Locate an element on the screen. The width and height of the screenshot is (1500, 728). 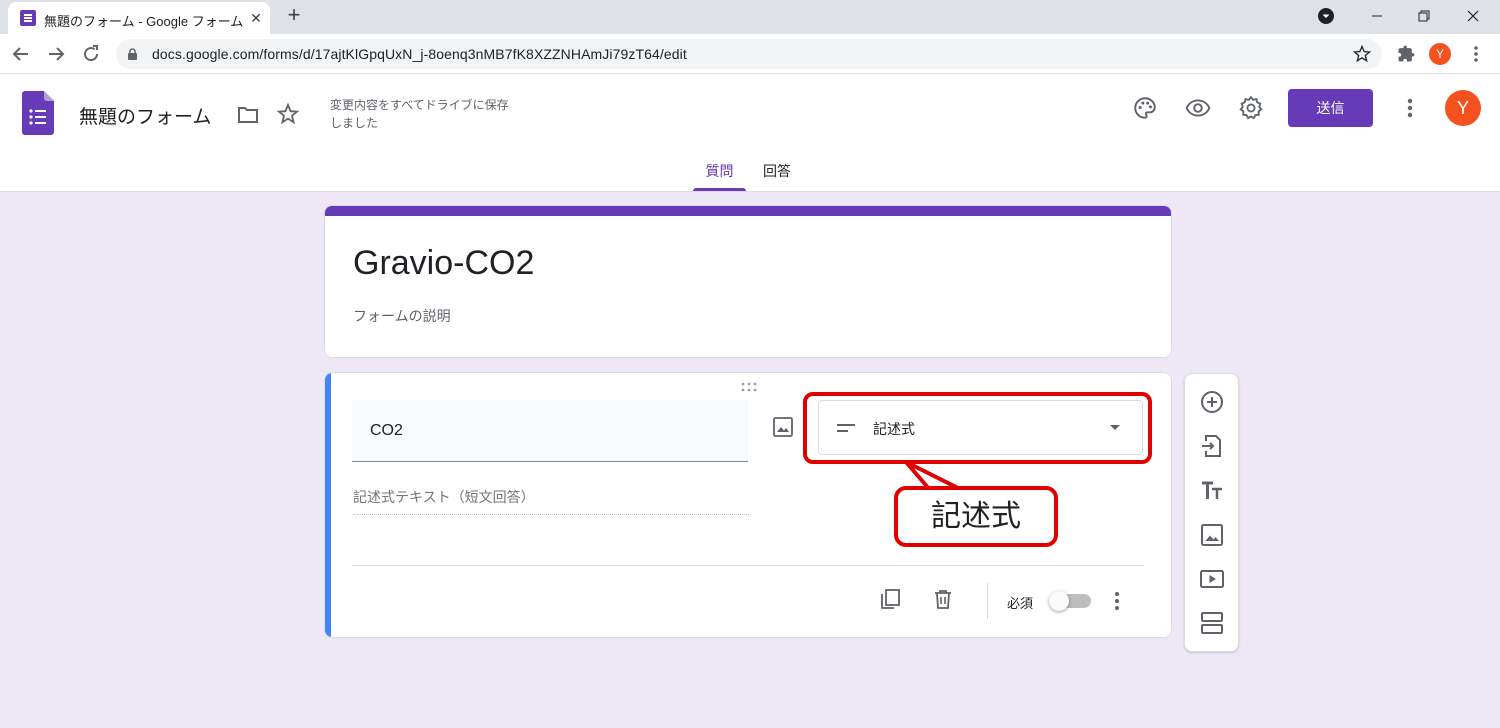
extensions-icon is located at coordinates (1406, 54).